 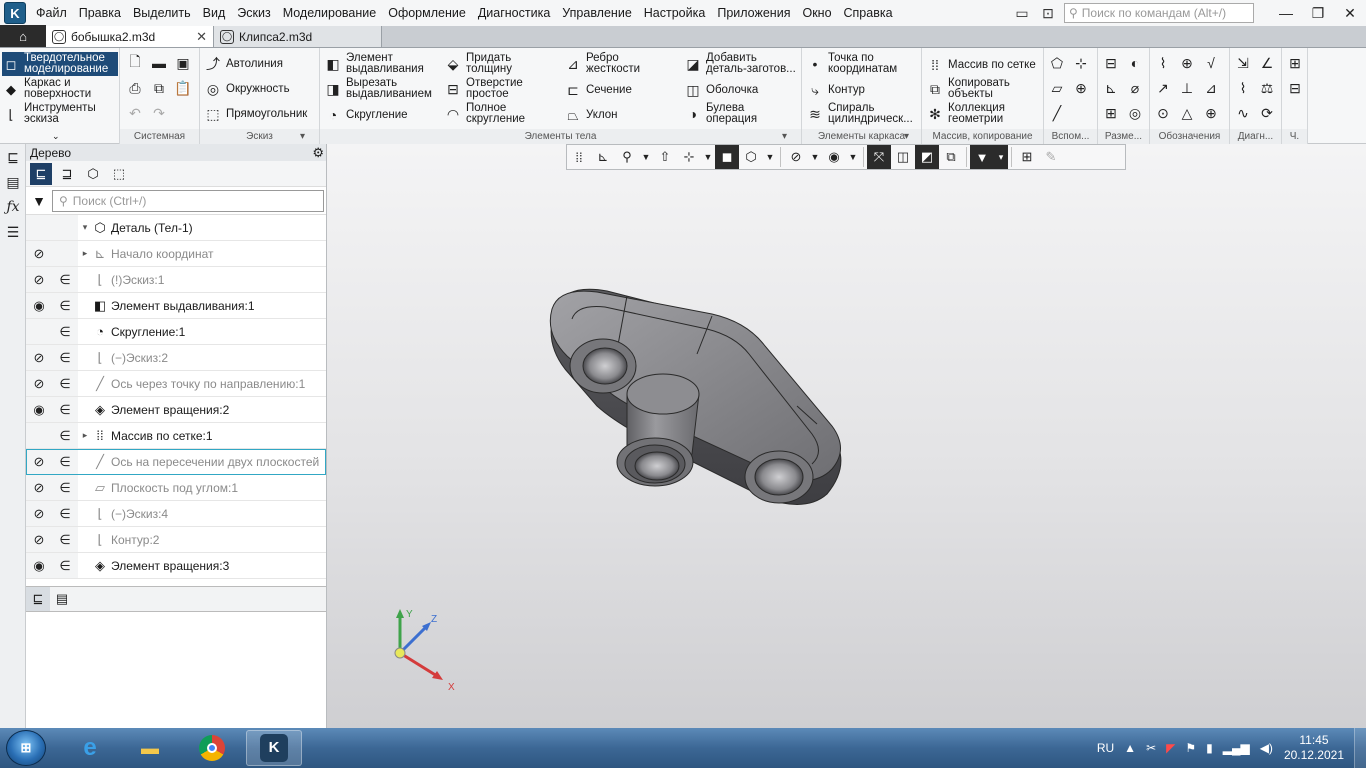 I want to click on tree-row: ▾ ⬡ Деталь (Тел-1), so click(x=176, y=228).